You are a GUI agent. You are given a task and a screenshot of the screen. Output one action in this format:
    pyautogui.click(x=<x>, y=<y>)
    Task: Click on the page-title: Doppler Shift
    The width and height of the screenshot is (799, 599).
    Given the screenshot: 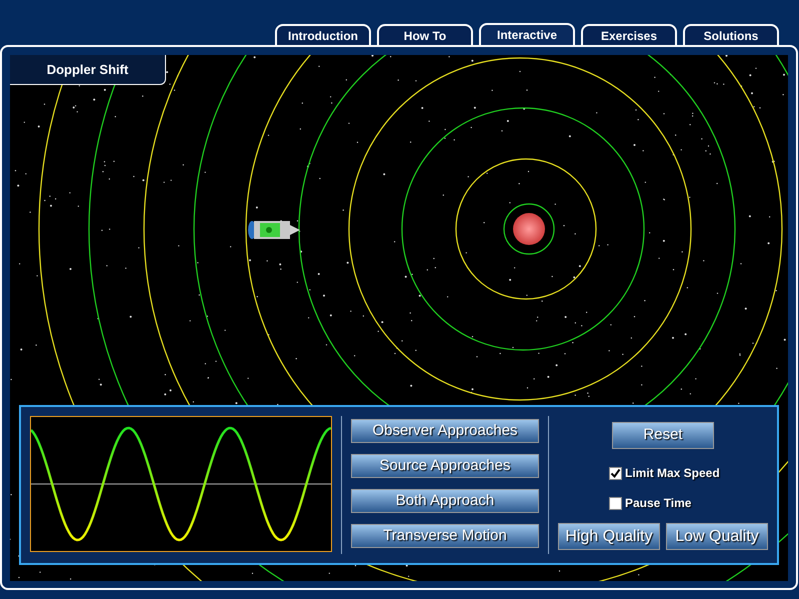 What is the action you would take?
    pyautogui.click(x=88, y=70)
    